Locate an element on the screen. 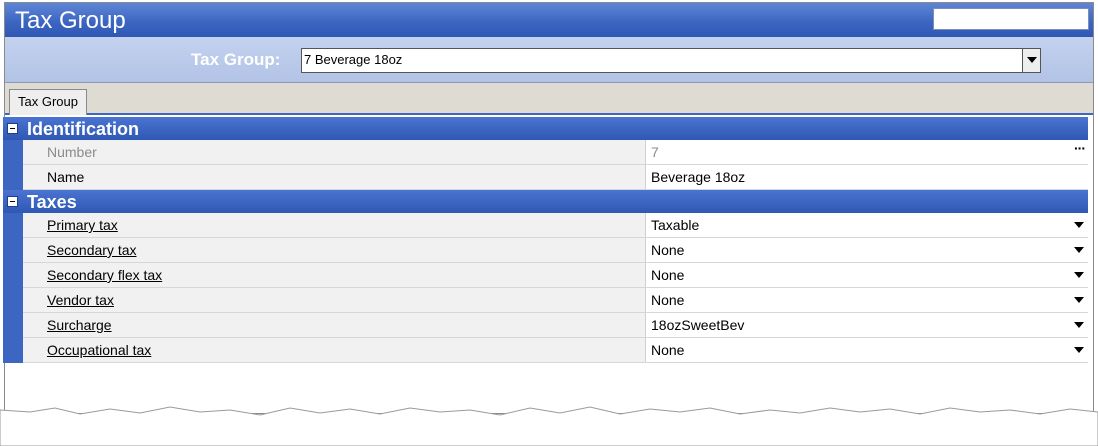 This screenshot has width=1098, height=446. surcharge-value: 18ozSweetBev is located at coordinates (698, 325).